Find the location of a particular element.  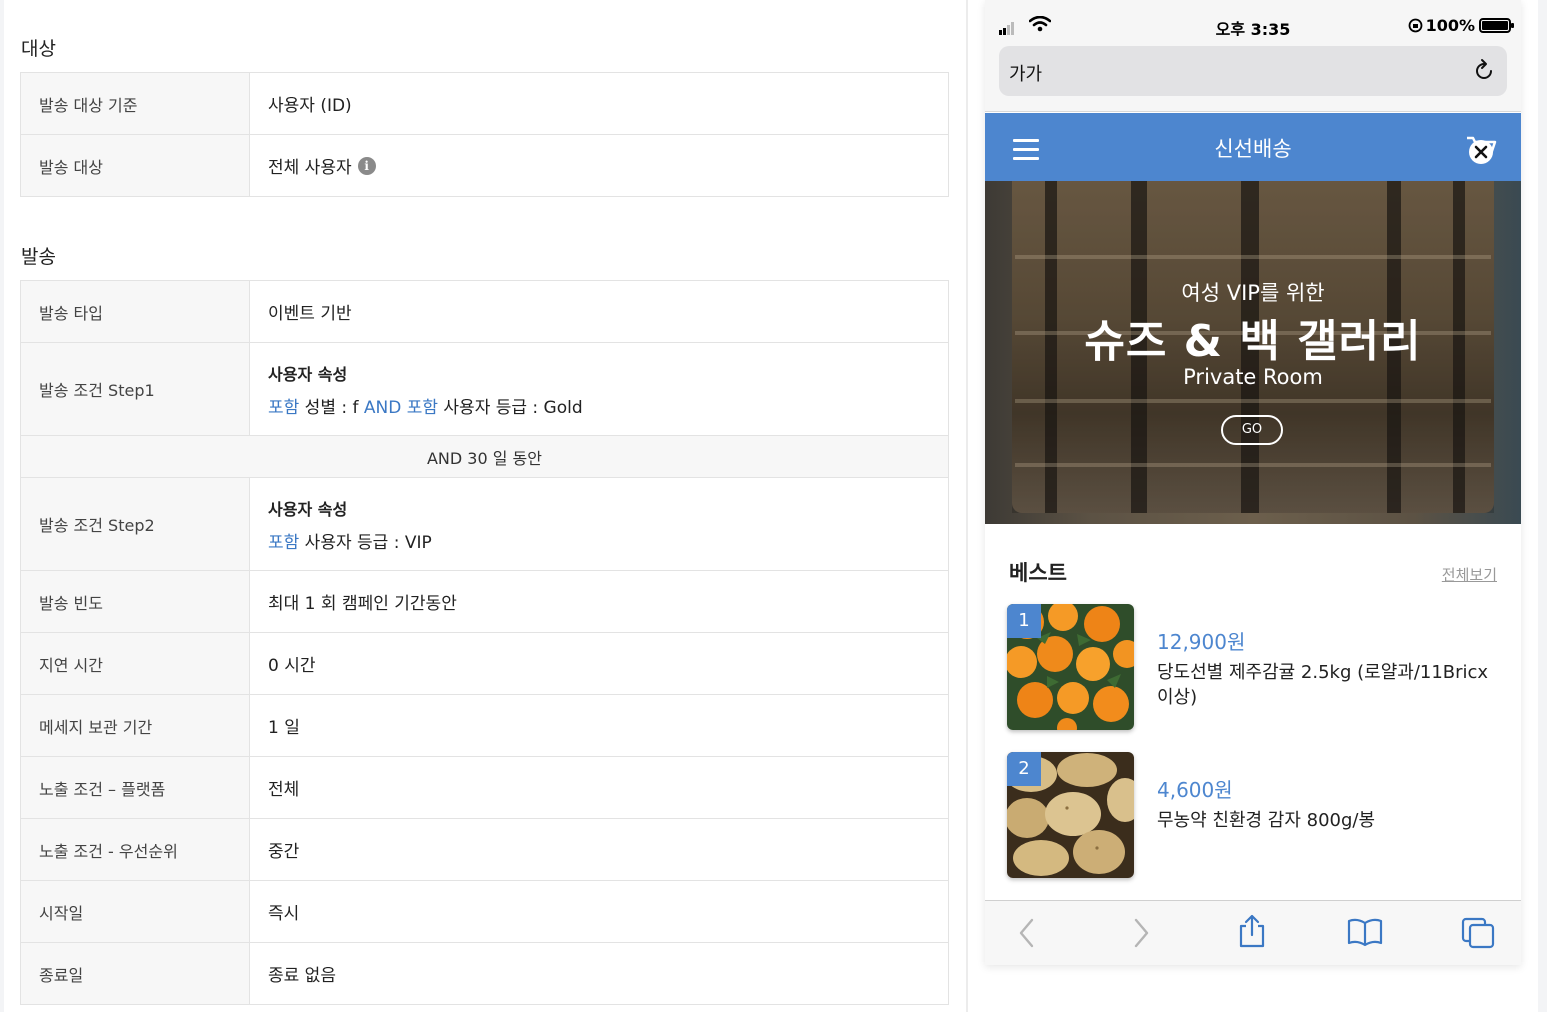

go-button: GO is located at coordinates (1252, 430).